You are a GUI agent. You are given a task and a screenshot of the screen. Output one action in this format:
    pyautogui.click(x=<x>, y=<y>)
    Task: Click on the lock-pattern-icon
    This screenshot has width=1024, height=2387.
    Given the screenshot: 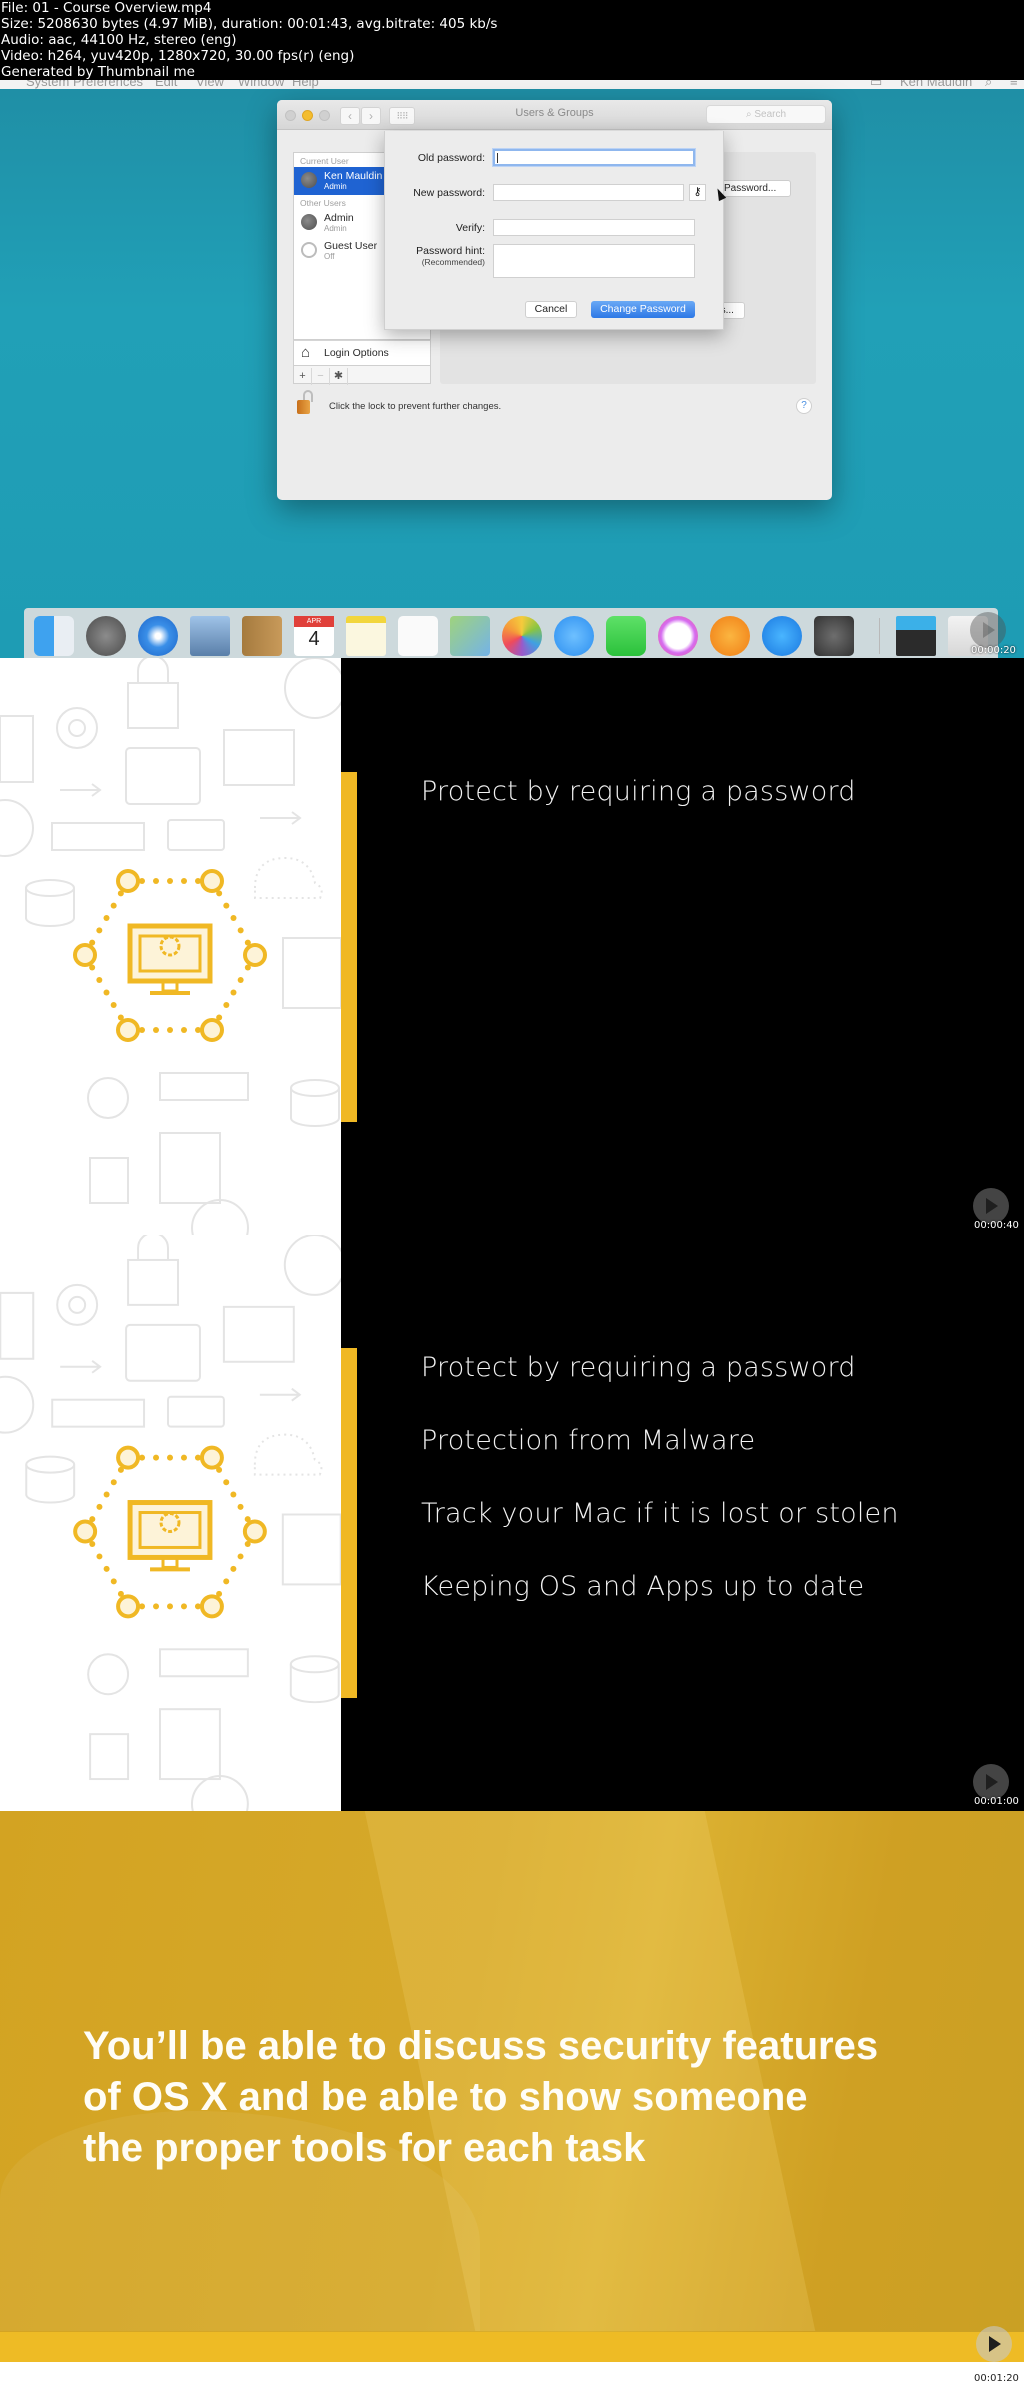 What is the action you would take?
    pyautogui.click(x=153, y=1282)
    